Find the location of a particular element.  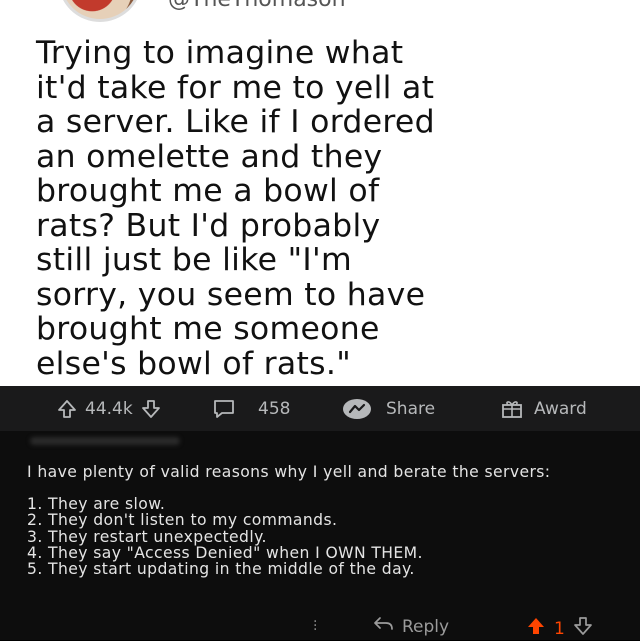

vote-group: 44.4k is located at coordinates (109, 408).